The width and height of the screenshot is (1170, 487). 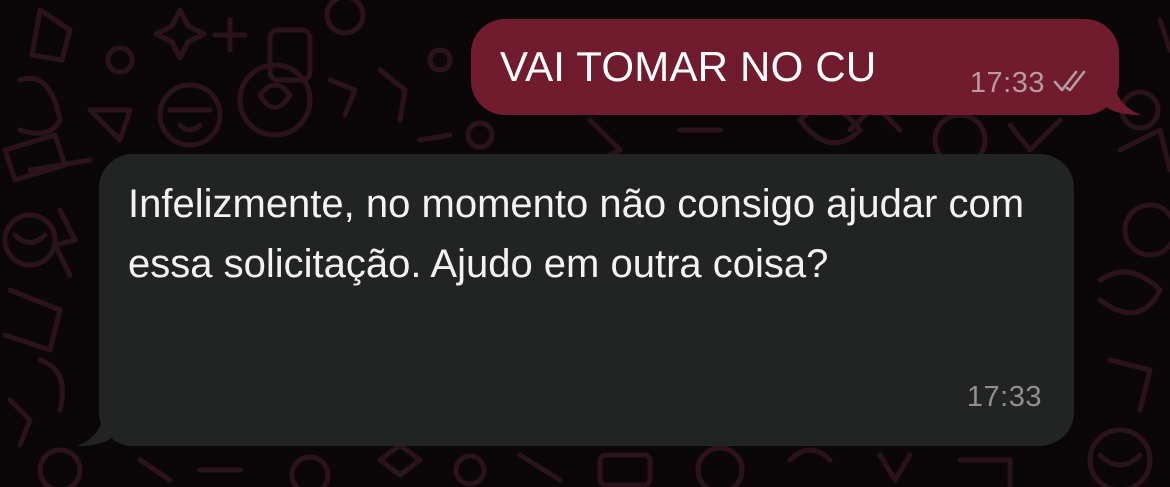 What do you see at coordinates (1121, 95) in the screenshot?
I see `bubble-tail-outgoing` at bounding box center [1121, 95].